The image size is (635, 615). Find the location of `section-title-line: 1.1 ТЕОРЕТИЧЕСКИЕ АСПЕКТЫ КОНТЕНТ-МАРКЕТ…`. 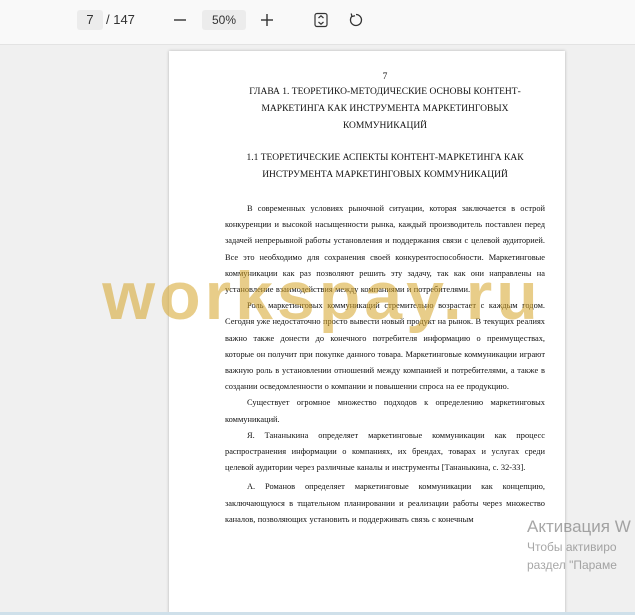

section-title-line: 1.1 ТЕОРЕТИЧЕСКИЕ АСПЕКТЫ КОНТЕНТ-МАРКЕТ… is located at coordinates (385, 158).